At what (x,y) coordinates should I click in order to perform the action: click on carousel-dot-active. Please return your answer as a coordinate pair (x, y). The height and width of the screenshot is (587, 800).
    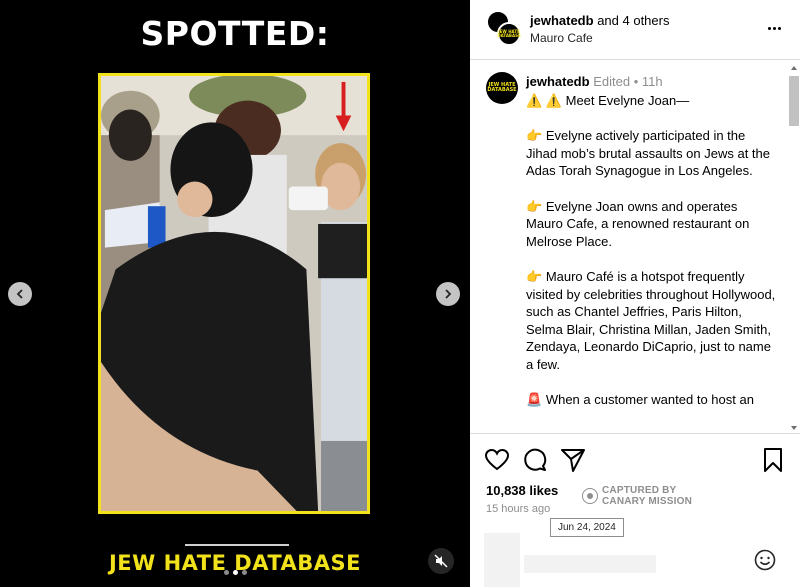
    Looking at the image, I should click on (235, 572).